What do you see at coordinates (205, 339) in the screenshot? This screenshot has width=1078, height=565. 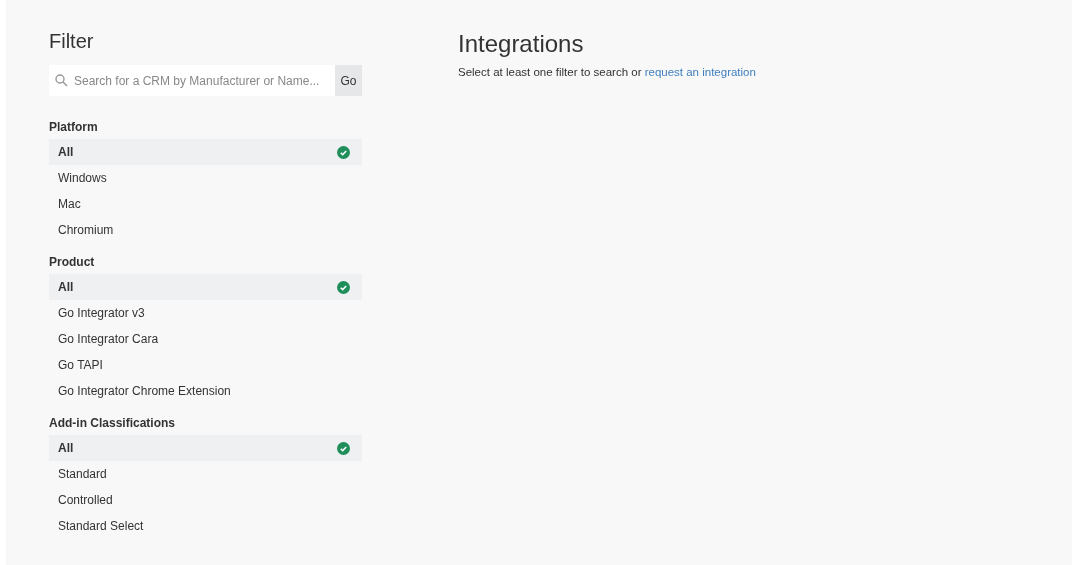 I see `filter-option: Go Integrator Cara` at bounding box center [205, 339].